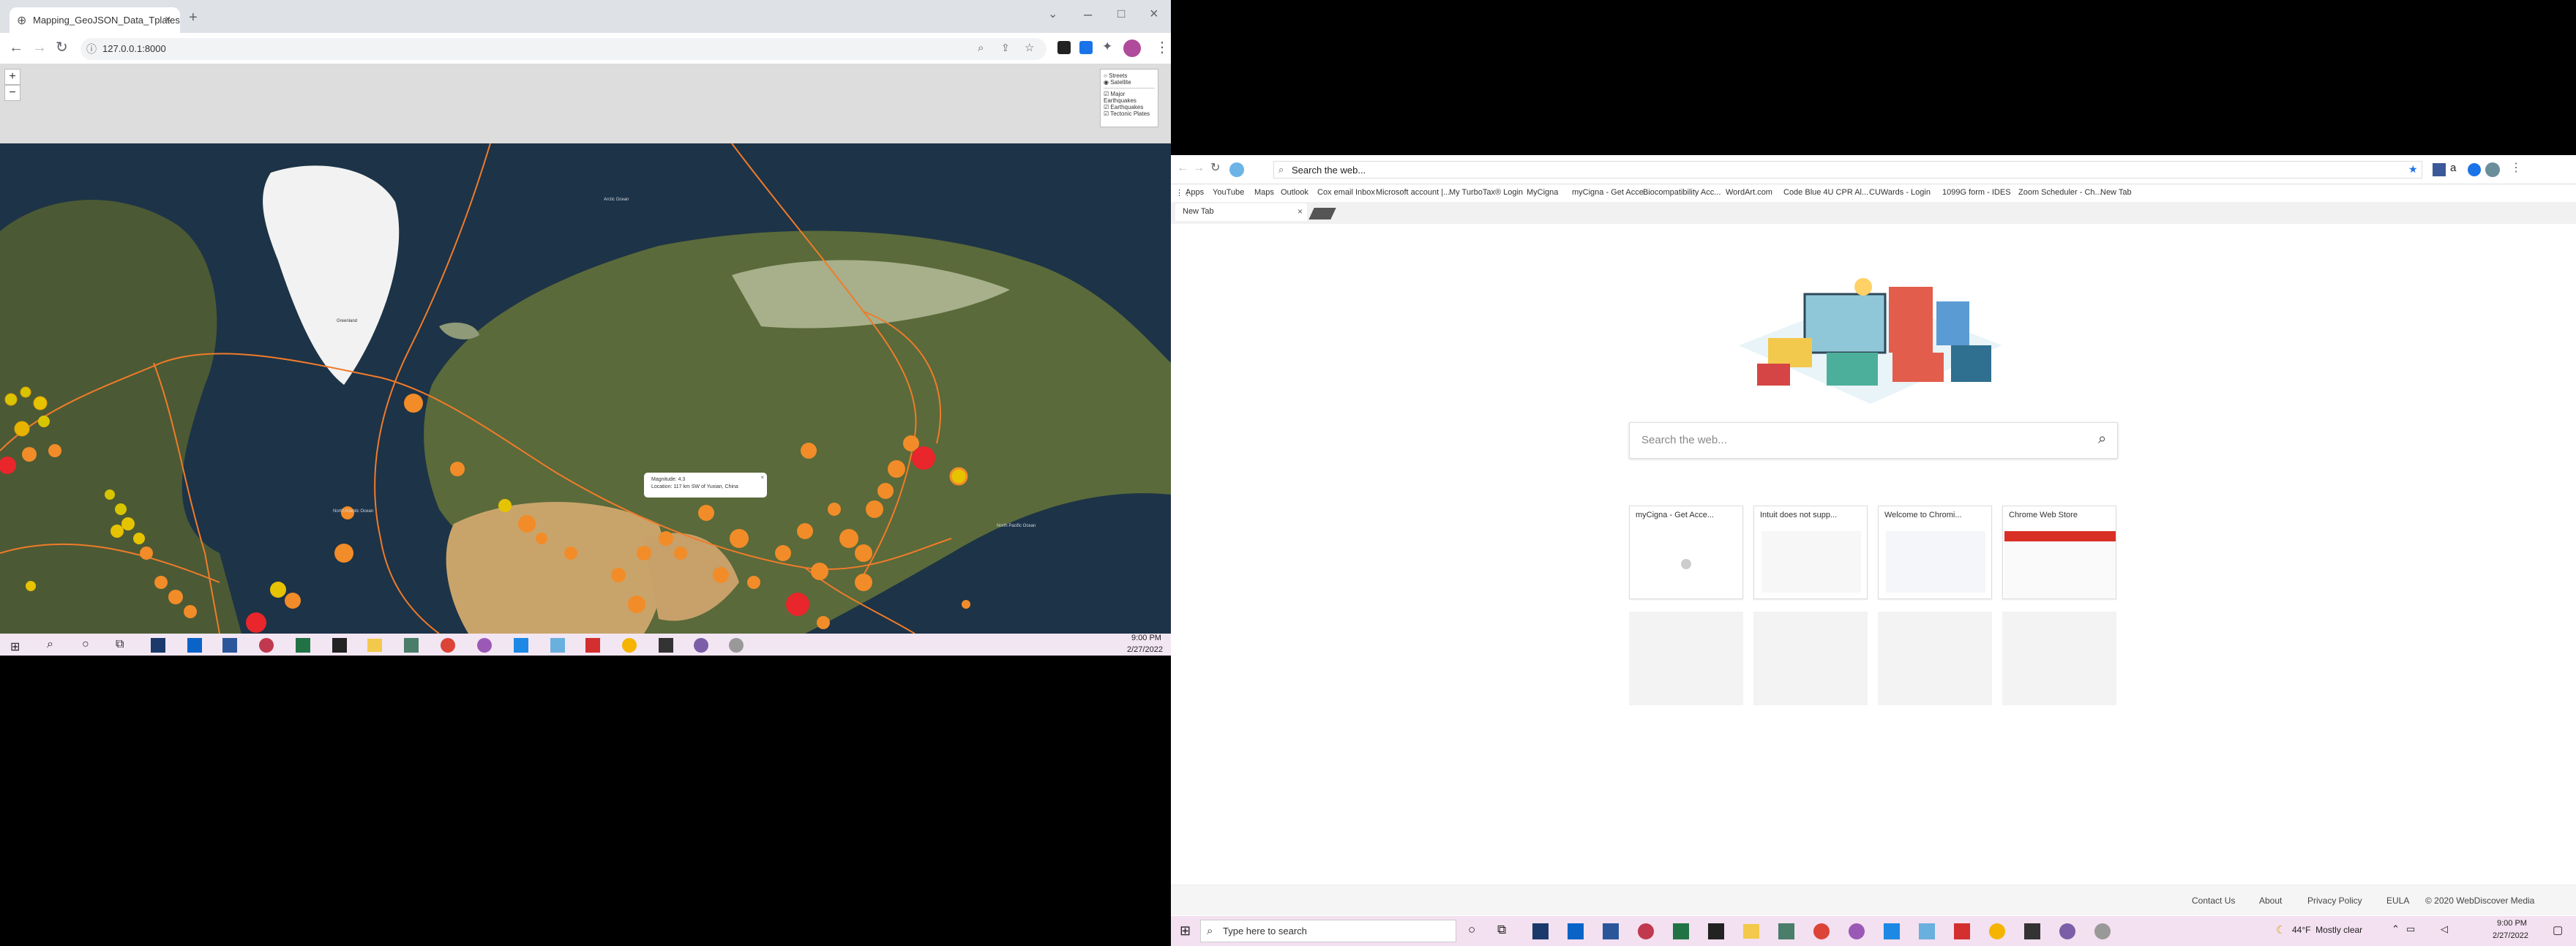 This screenshot has width=2576, height=946. Describe the element at coordinates (95, 20) in the screenshot. I see `browser-tab: ⊕ Mapping_GeoJSON_Data_Tplates ×` at that location.